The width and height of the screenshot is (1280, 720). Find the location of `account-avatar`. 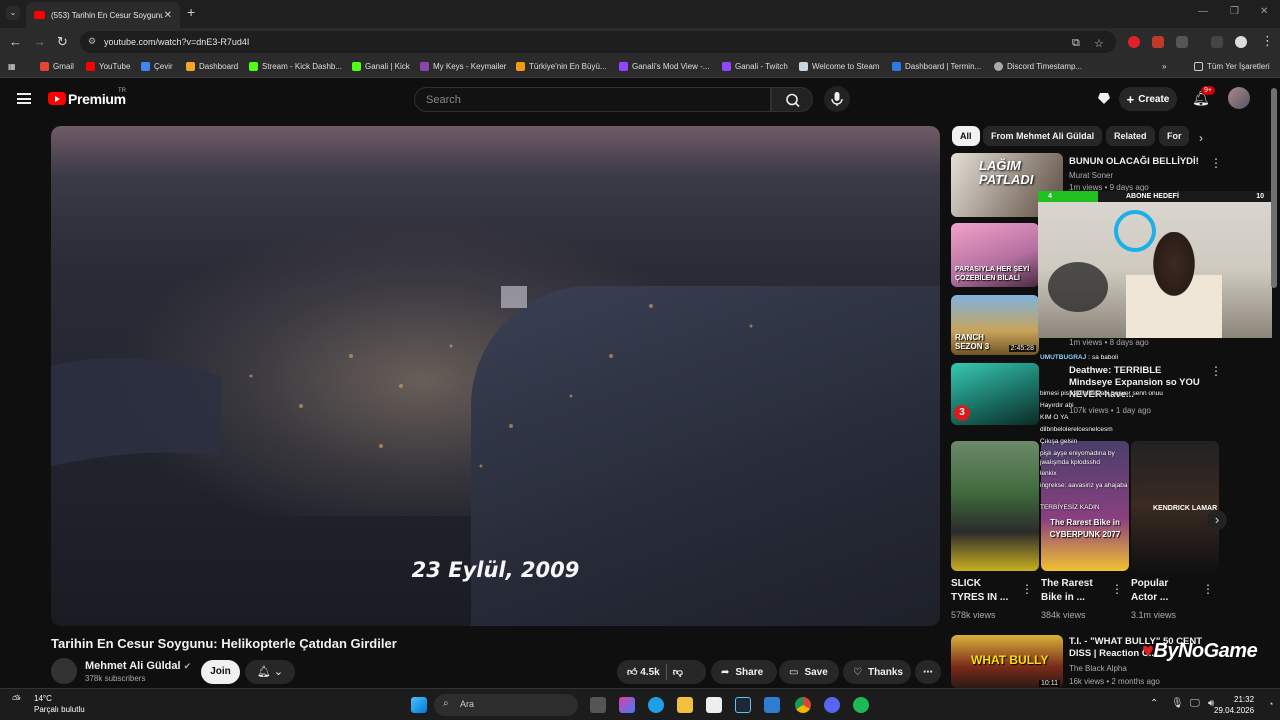

account-avatar is located at coordinates (1239, 98).